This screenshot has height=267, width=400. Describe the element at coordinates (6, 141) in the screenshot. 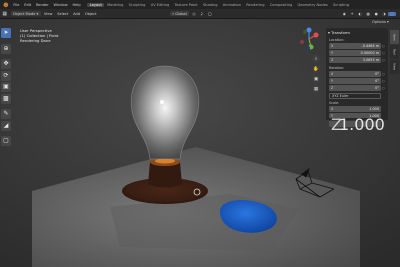

I see `add-object-tool-icon: ▢` at that location.